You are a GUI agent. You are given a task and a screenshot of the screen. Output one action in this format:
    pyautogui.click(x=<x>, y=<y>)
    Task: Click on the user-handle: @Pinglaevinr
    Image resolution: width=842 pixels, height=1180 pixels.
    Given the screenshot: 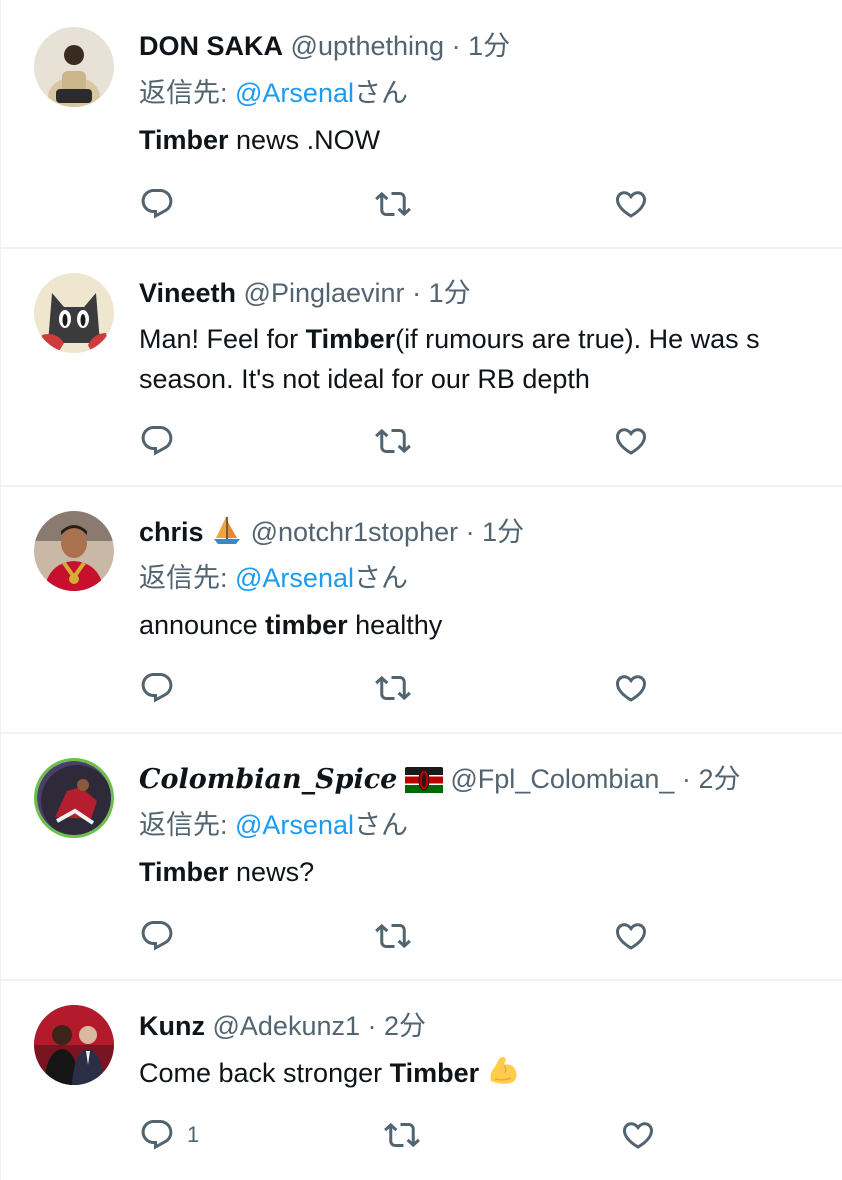 What is the action you would take?
    pyautogui.click(x=324, y=293)
    